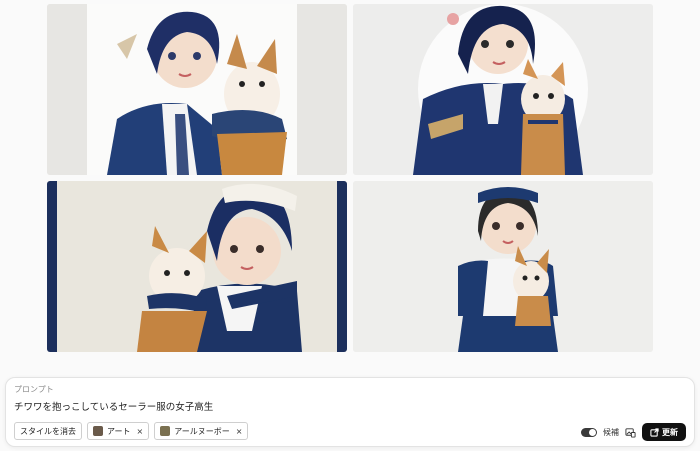 Image resolution: width=700 pixels, height=451 pixels. What do you see at coordinates (654, 432) in the screenshot?
I see `external-edit-icon` at bounding box center [654, 432].